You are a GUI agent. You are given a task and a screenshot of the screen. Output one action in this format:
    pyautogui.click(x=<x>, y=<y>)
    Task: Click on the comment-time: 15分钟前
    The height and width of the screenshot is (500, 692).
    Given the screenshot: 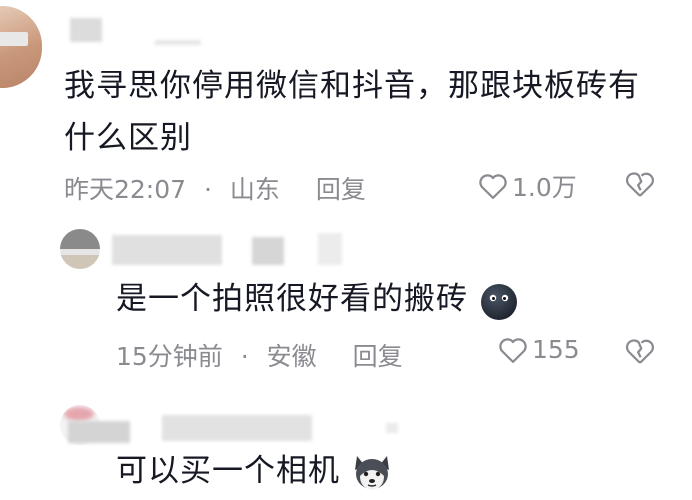 What is the action you would take?
    pyautogui.click(x=169, y=356)
    